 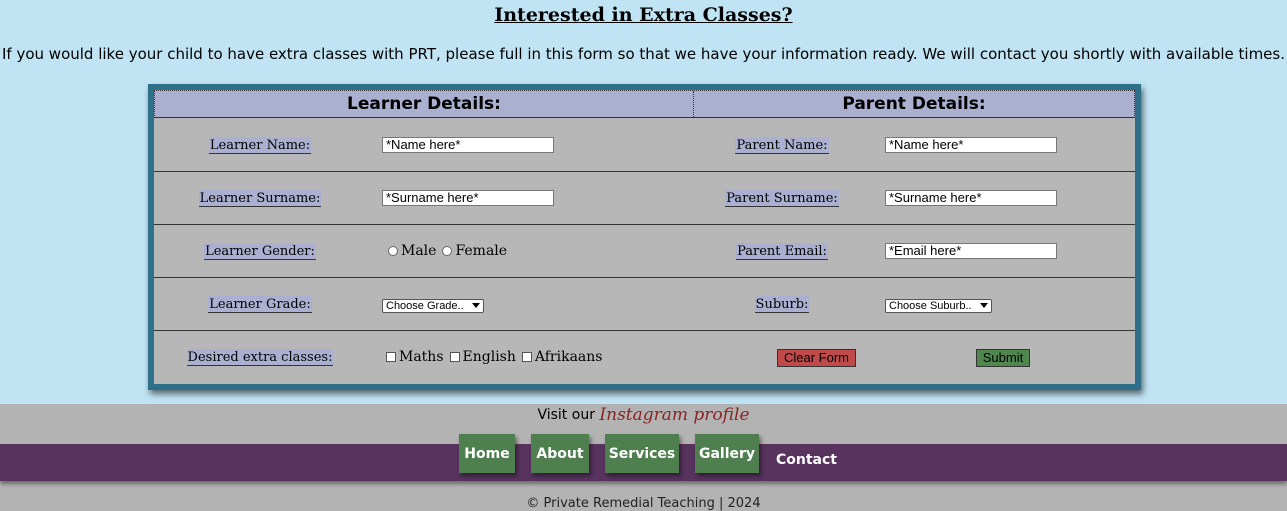 I want to click on instagram-line: Visit our Instagram profile, so click(x=643, y=415).